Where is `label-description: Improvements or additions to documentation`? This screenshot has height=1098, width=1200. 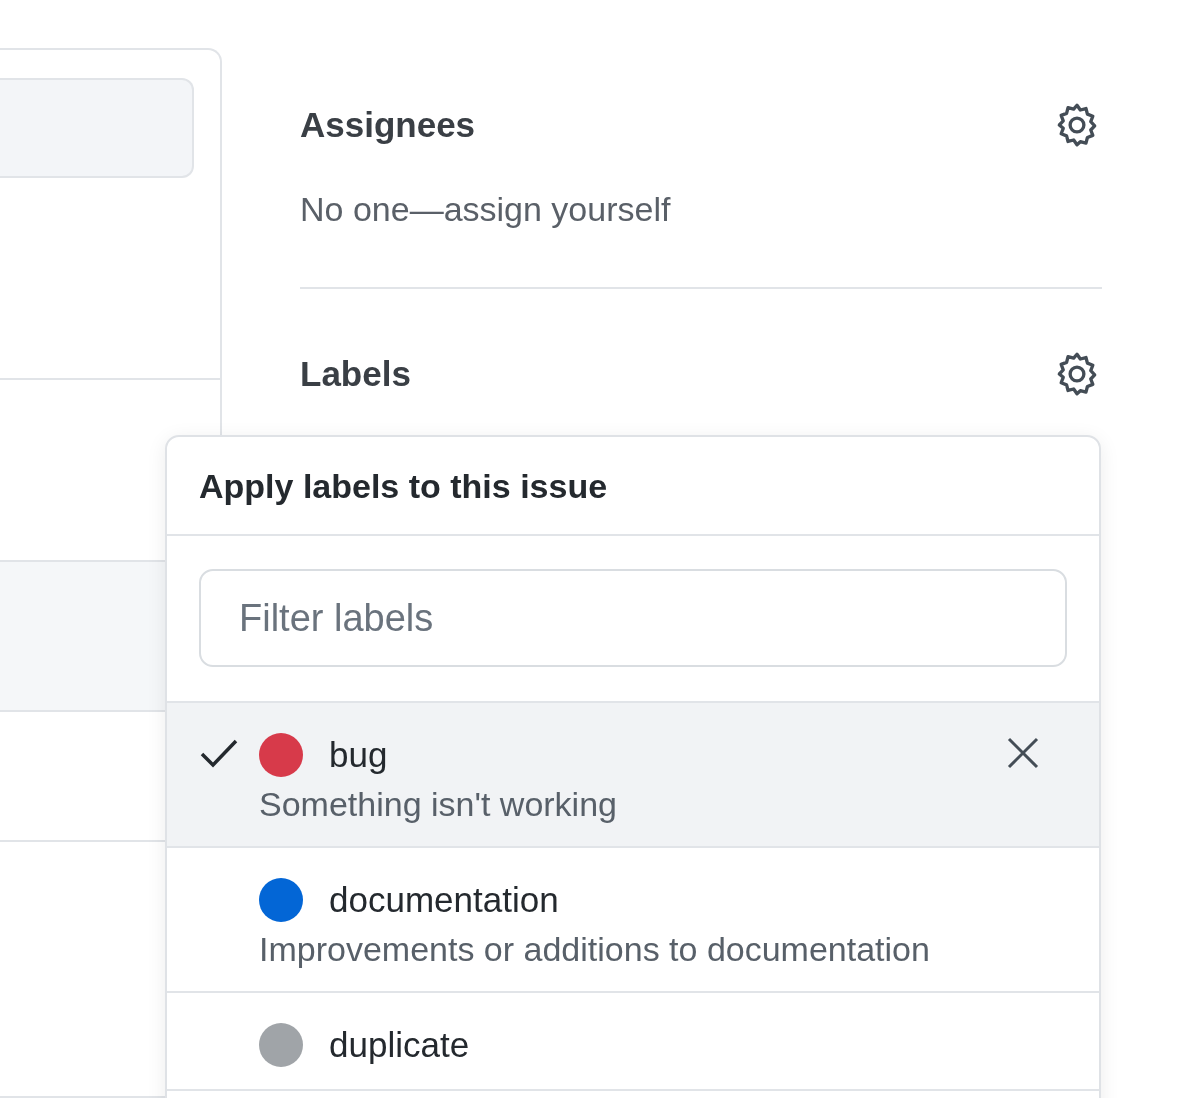
label-description: Improvements or additions to documentation is located at coordinates (595, 949).